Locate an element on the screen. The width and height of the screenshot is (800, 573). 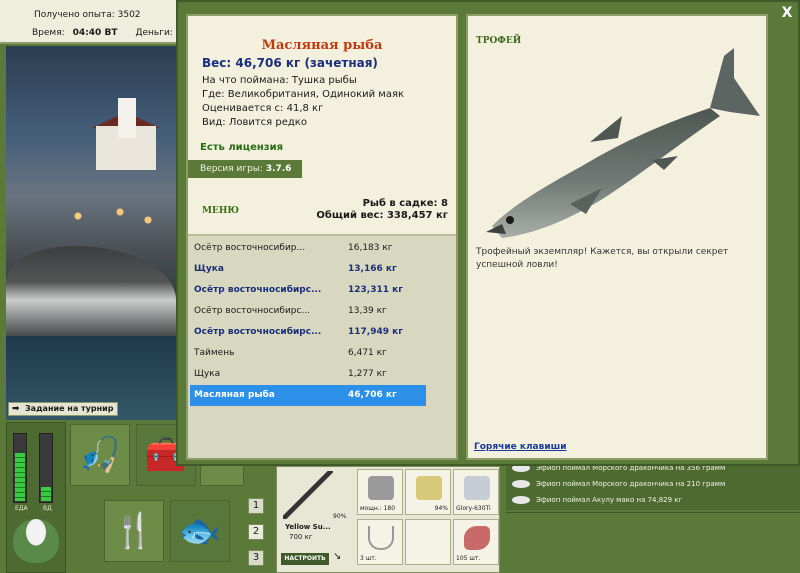
evaluation-threshold: Оценивается с: 41,8 кг is located at coordinates (263, 108).